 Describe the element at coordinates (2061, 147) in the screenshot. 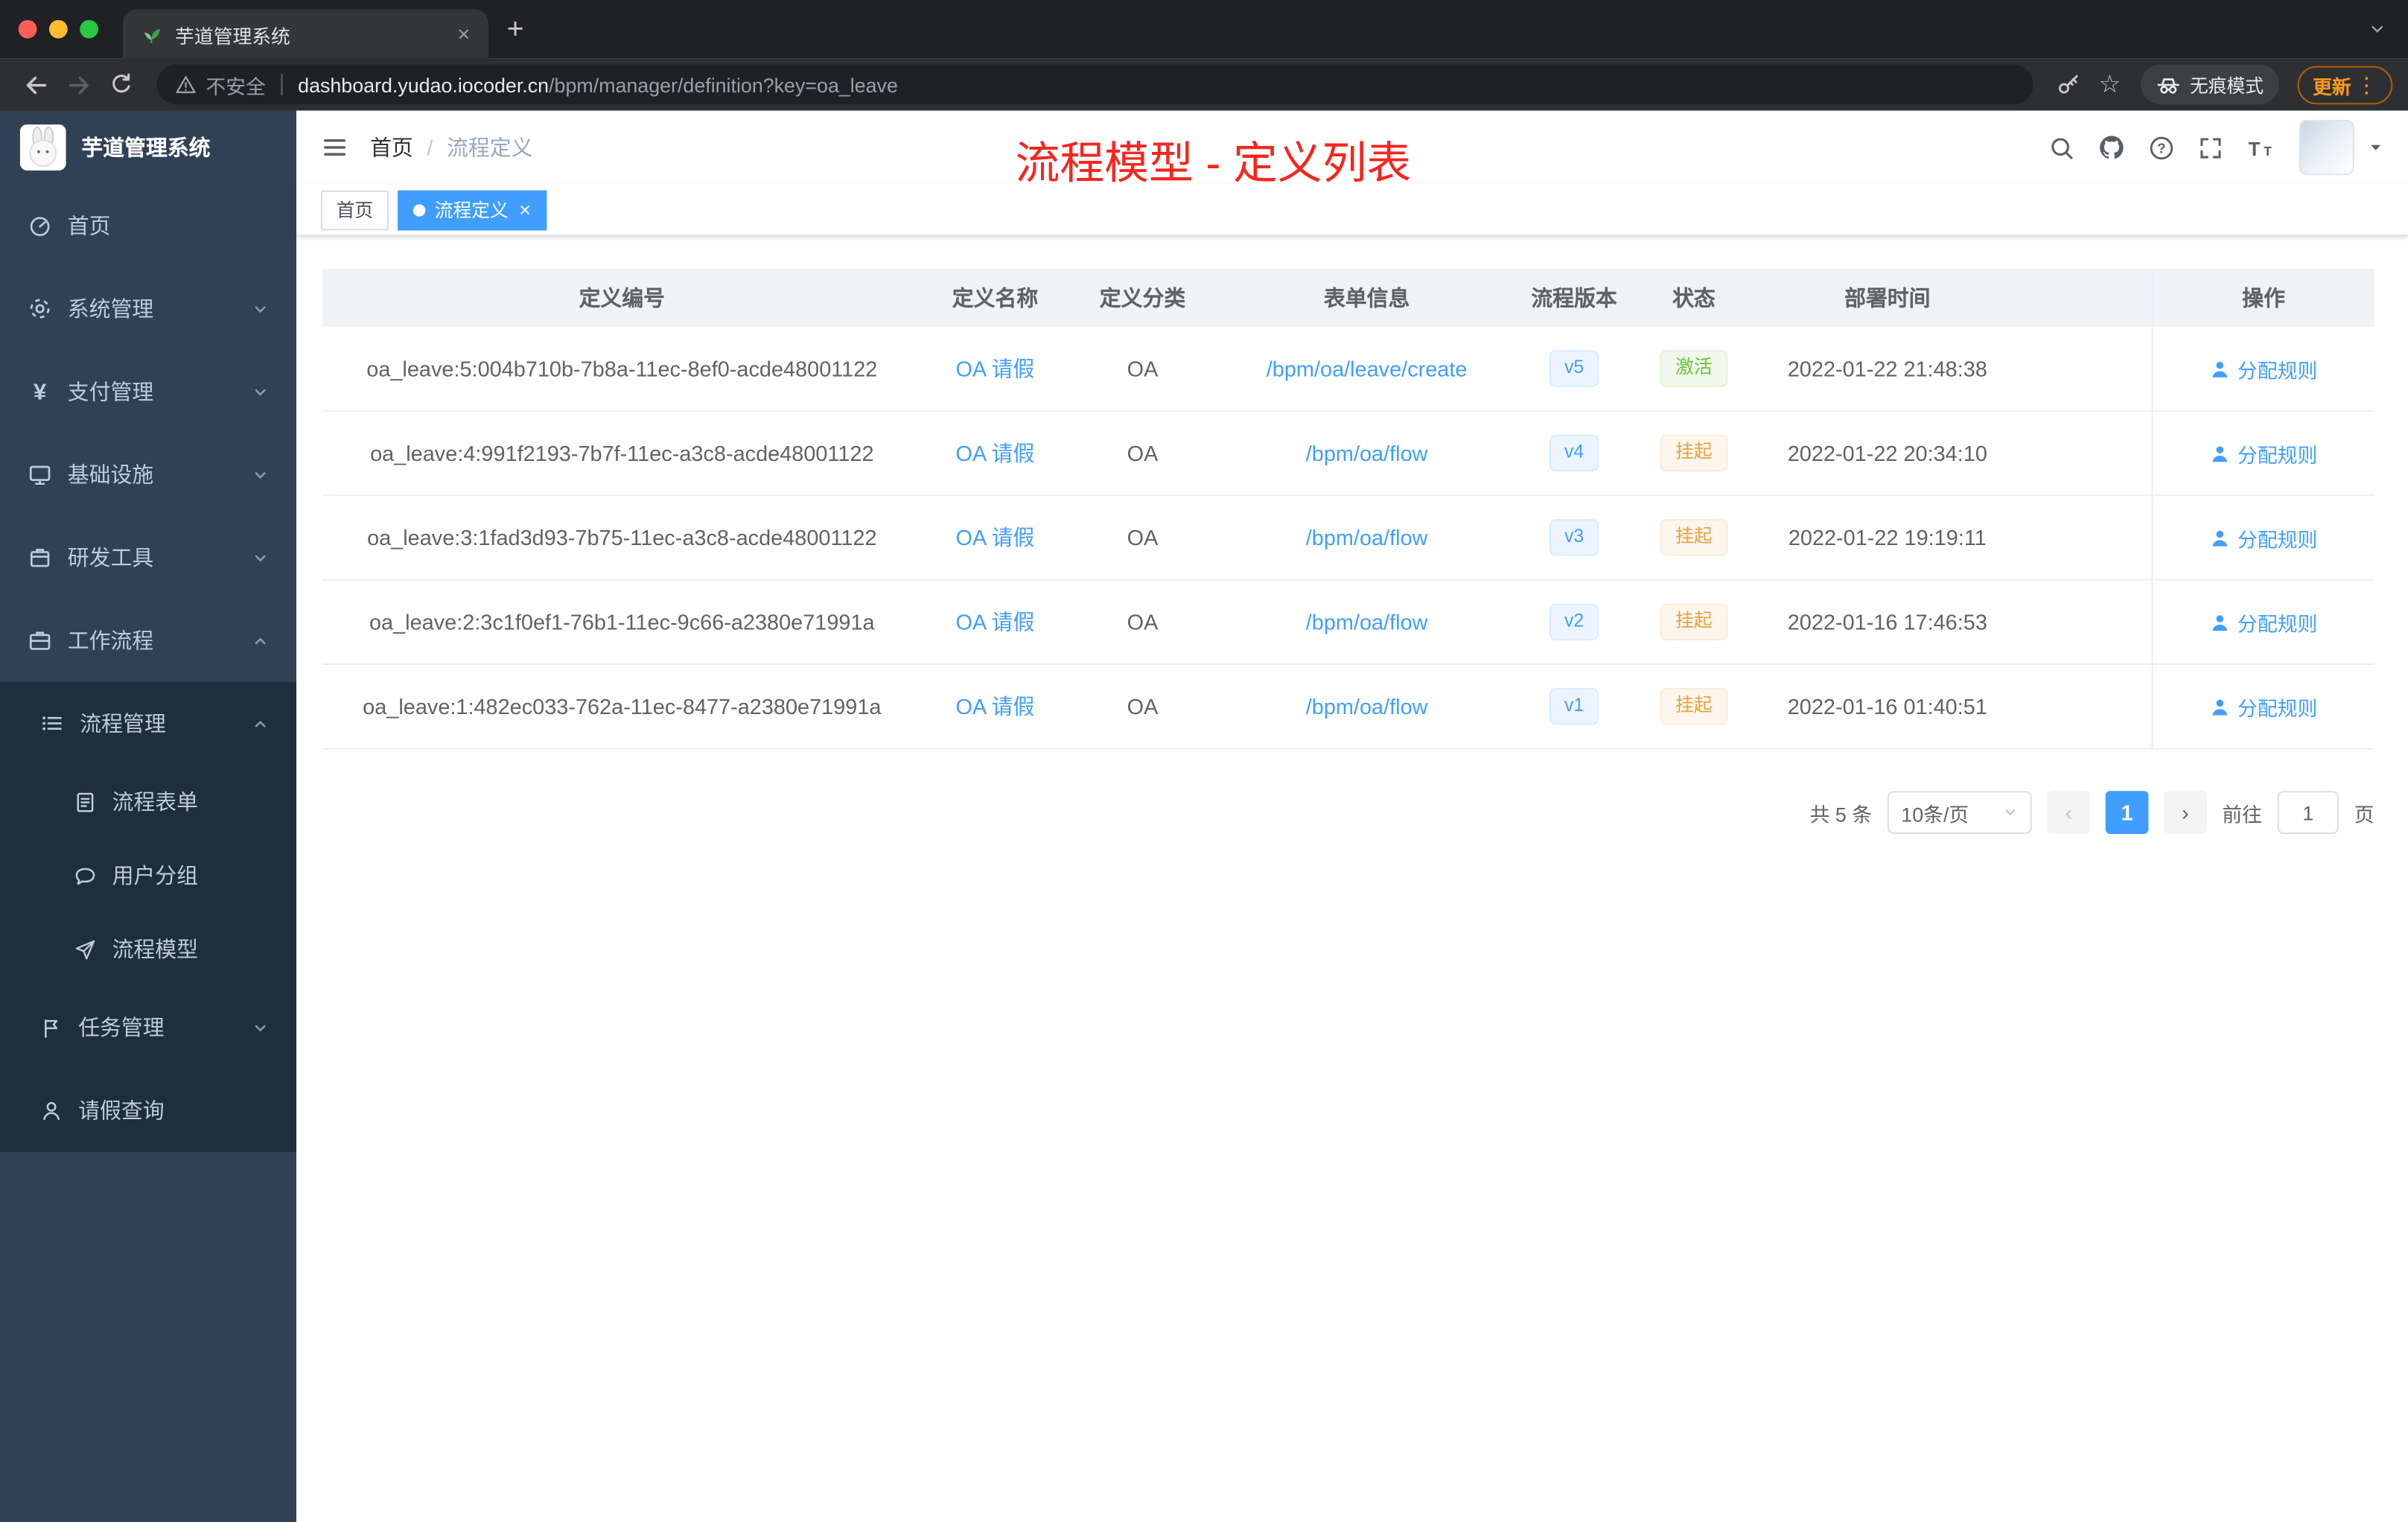

I see `search-icon` at that location.